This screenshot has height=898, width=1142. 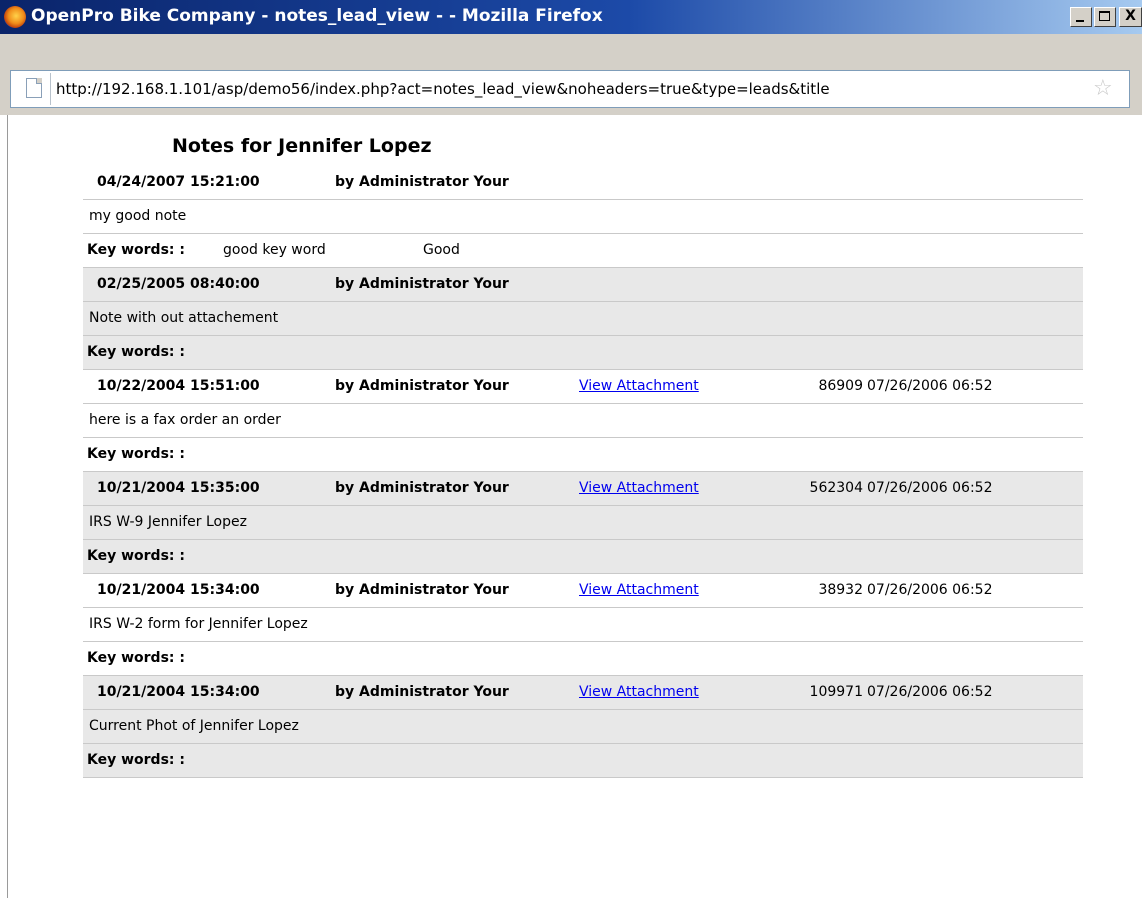 I want to click on note-text-row: IRS W-9 Jennifer Lopez, so click(x=583, y=523).